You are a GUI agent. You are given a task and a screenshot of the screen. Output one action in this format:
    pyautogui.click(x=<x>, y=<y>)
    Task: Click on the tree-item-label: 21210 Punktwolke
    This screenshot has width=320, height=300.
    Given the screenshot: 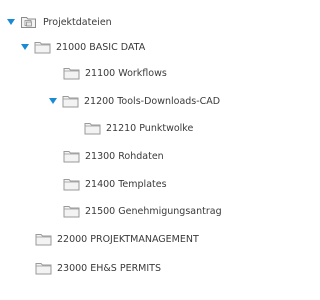 What is the action you would take?
    pyautogui.click(x=150, y=128)
    